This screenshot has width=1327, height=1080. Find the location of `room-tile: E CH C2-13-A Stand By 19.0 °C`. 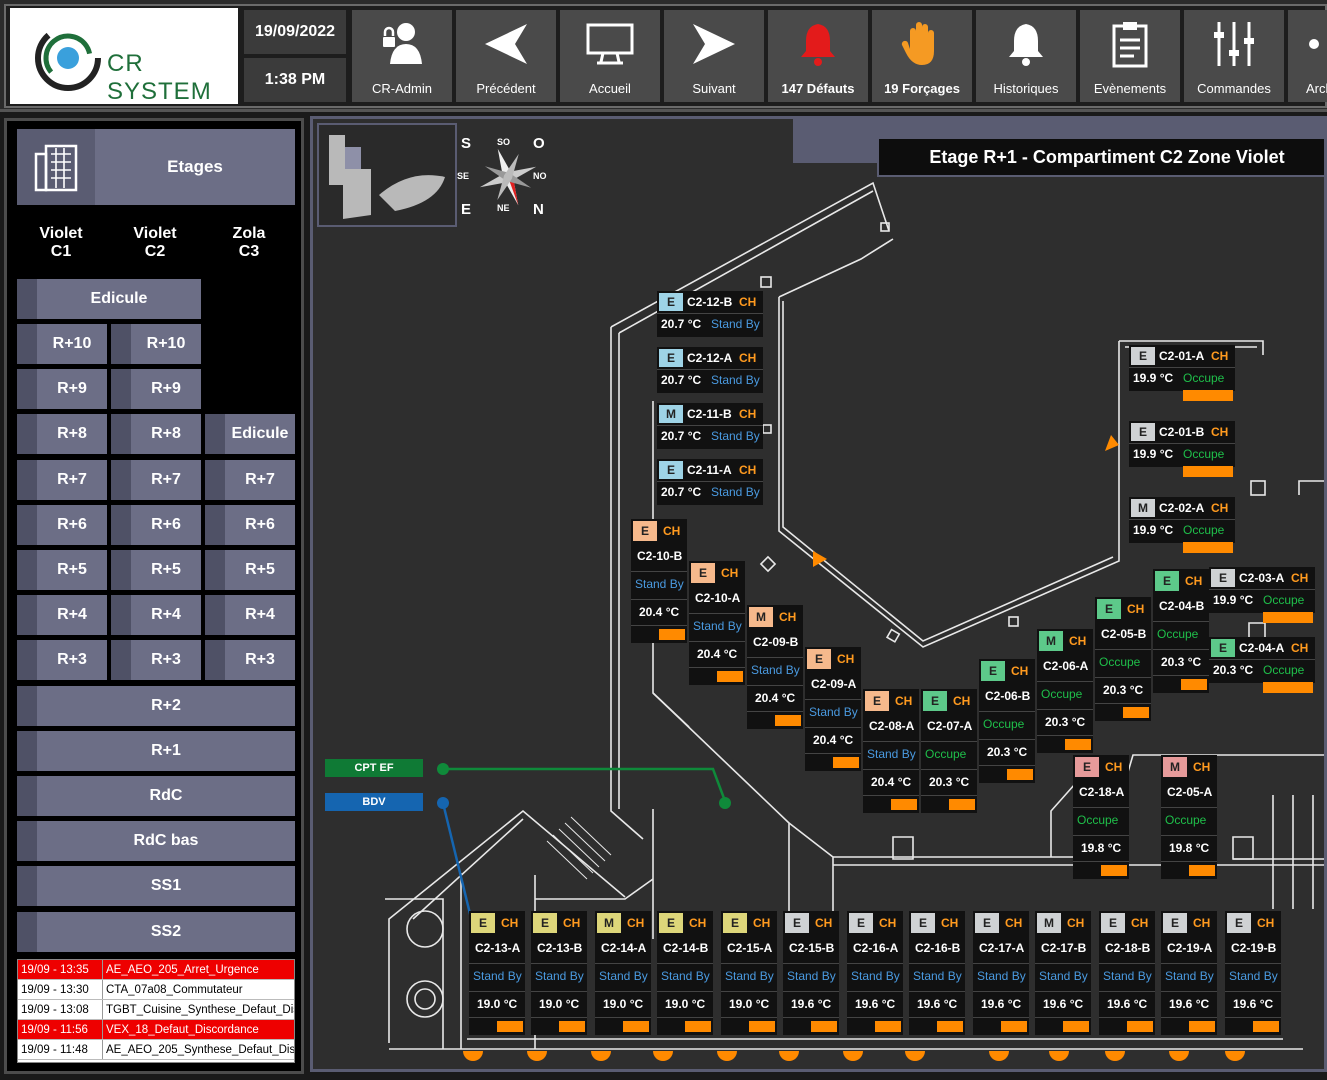

room-tile: E CH C2-13-A Stand By 19.0 °C is located at coordinates (497, 973).